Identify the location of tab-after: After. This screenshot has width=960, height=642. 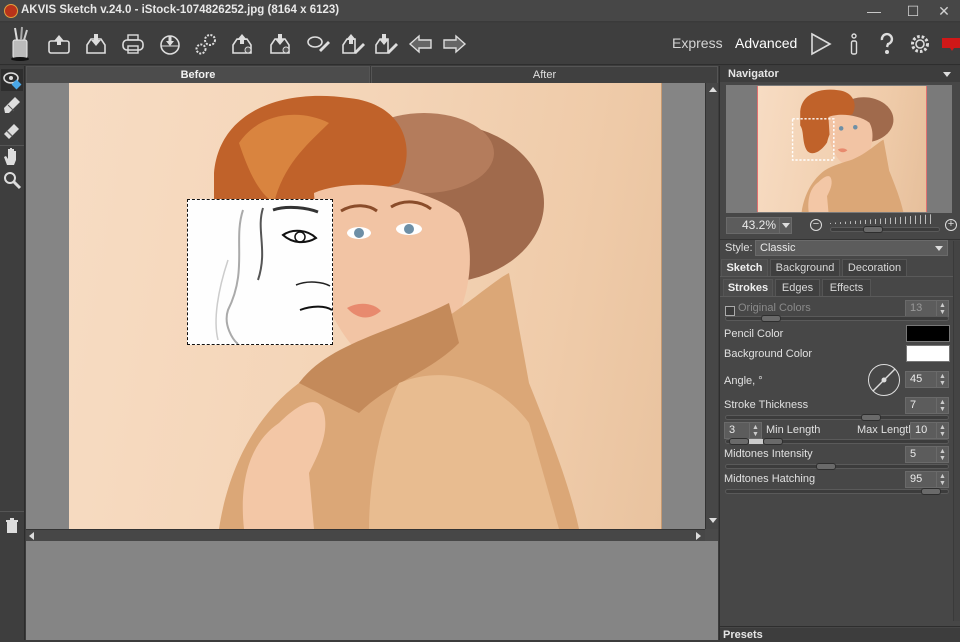
(544, 74).